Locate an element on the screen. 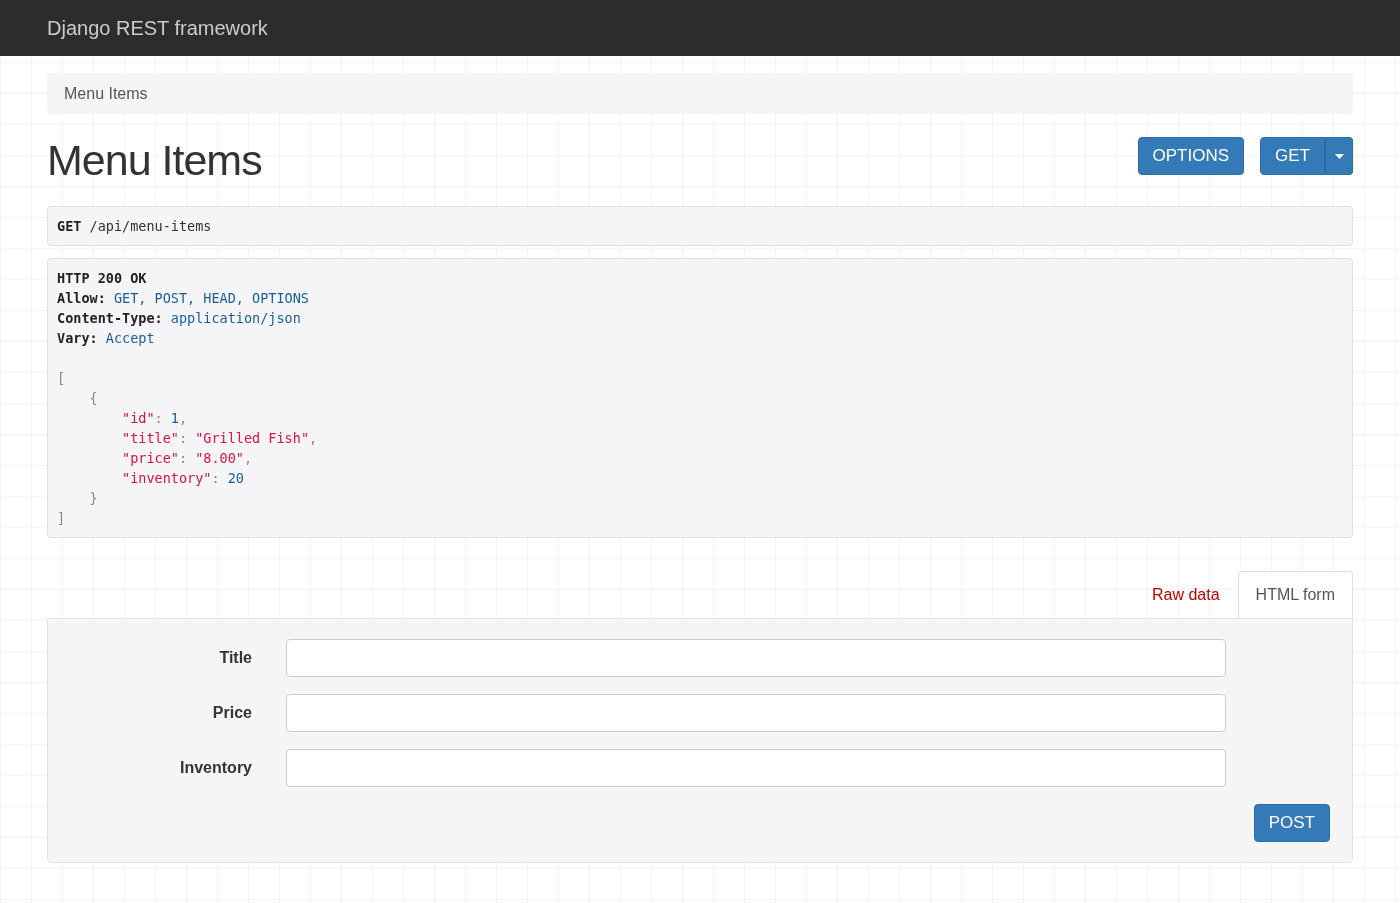 The height and width of the screenshot is (903, 1400). code-line: "title": "Grilled Fish", is located at coordinates (220, 438).